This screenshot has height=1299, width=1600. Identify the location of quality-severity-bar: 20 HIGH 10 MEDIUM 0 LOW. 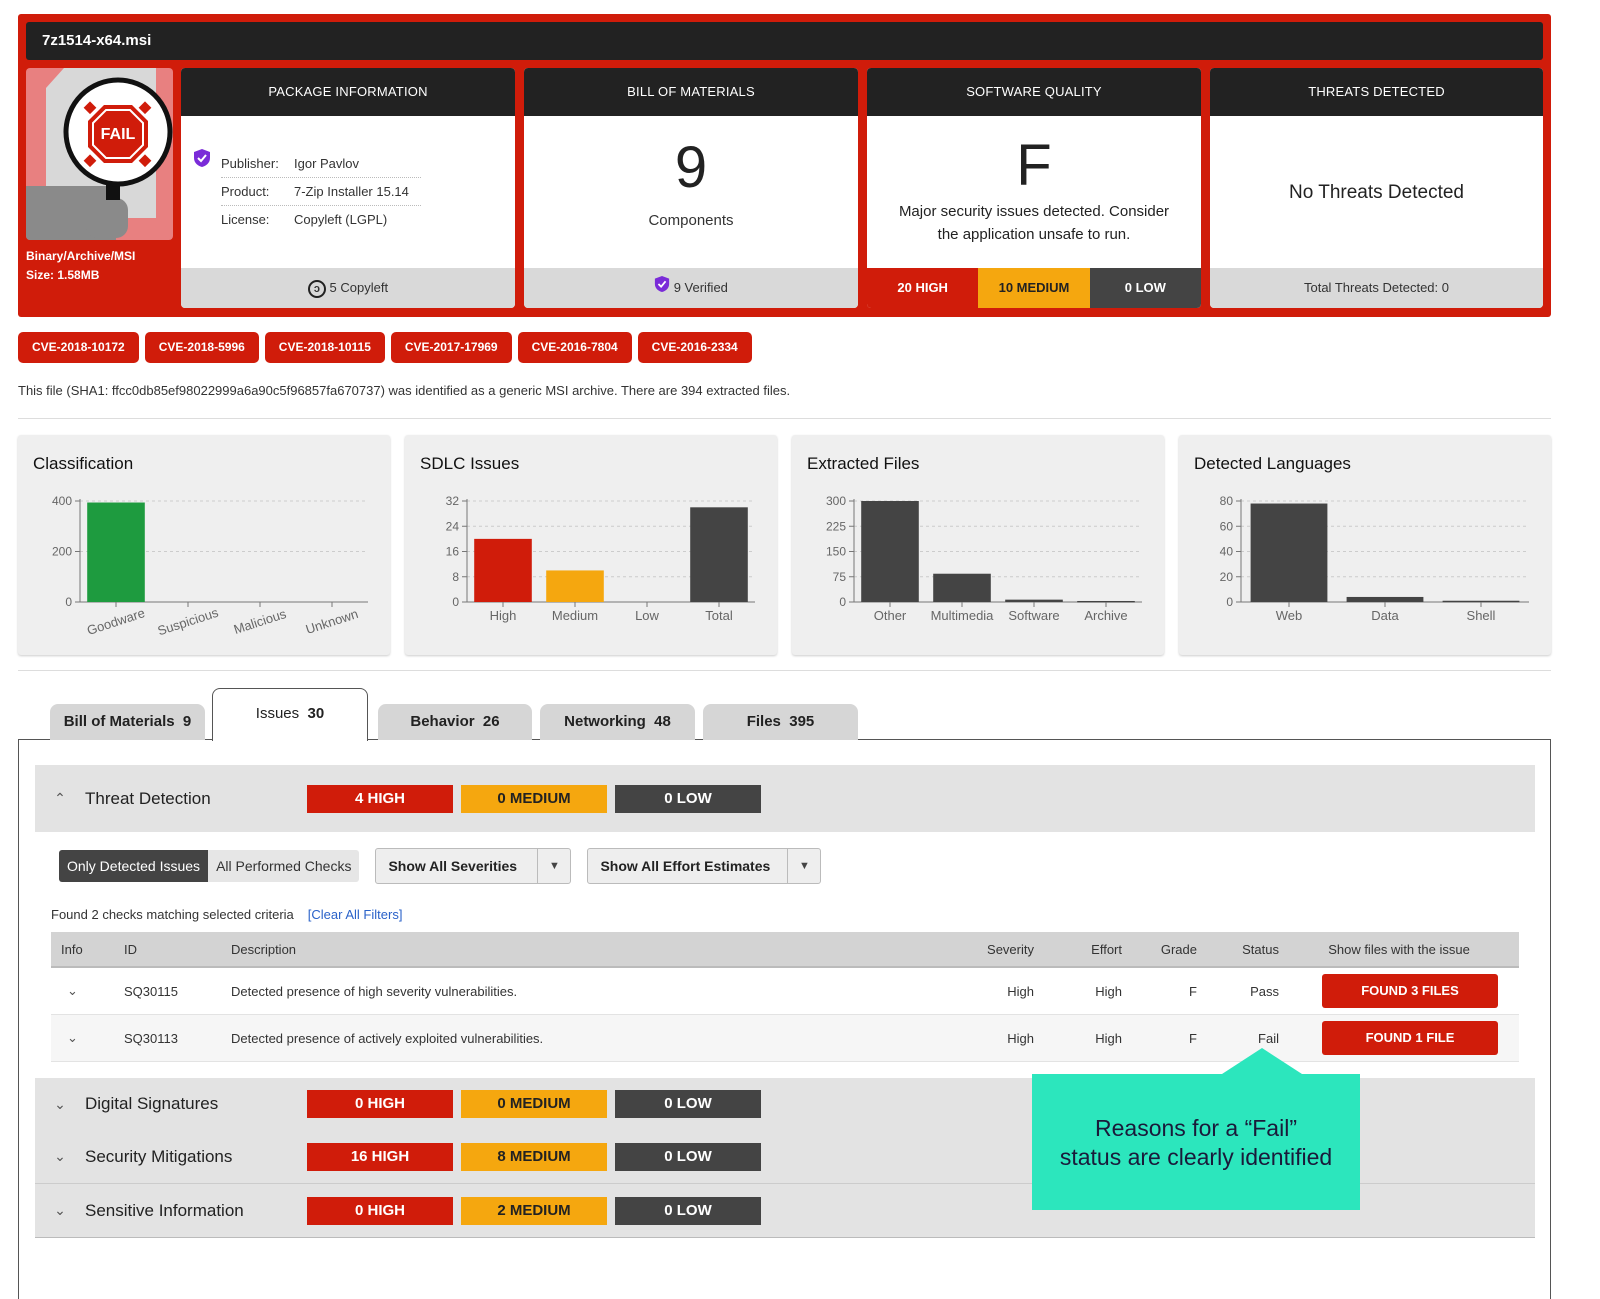
(1034, 288).